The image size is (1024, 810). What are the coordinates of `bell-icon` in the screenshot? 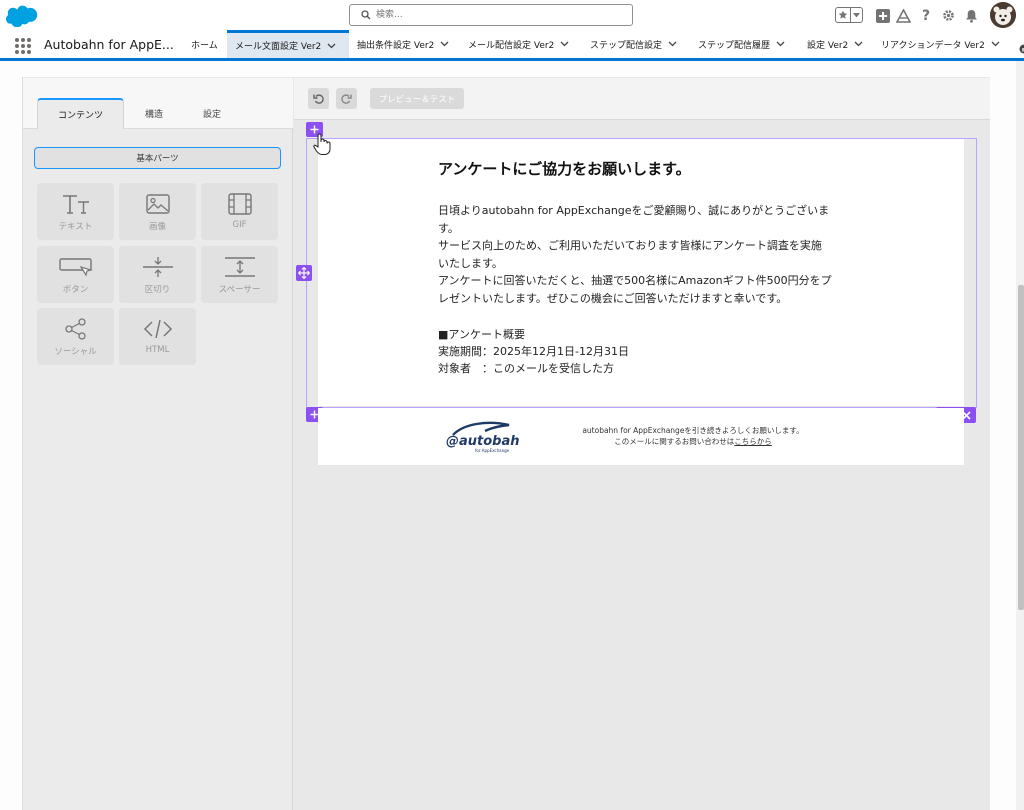 It's located at (971, 15).